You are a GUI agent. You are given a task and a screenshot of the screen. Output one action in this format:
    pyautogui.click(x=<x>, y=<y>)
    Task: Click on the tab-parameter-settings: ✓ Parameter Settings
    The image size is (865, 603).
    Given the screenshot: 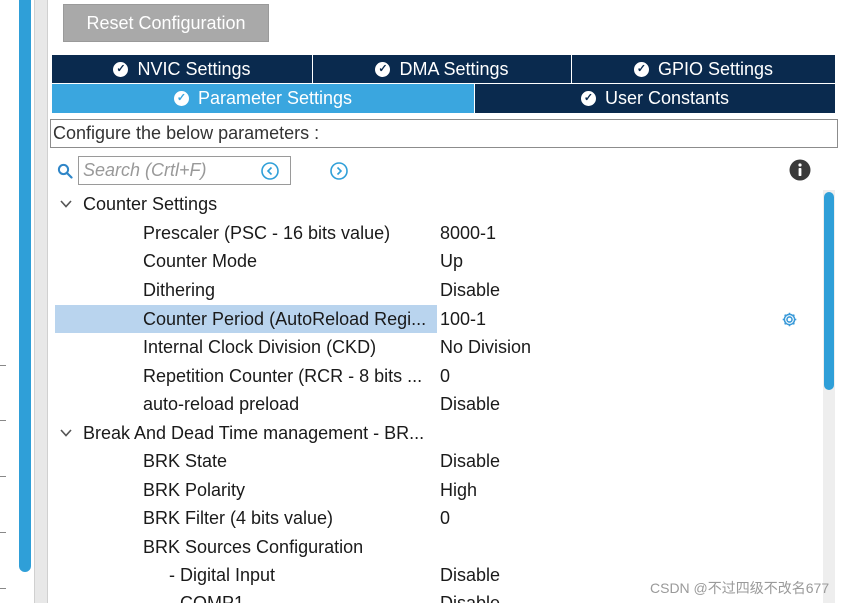 What is the action you would take?
    pyautogui.click(x=263, y=98)
    